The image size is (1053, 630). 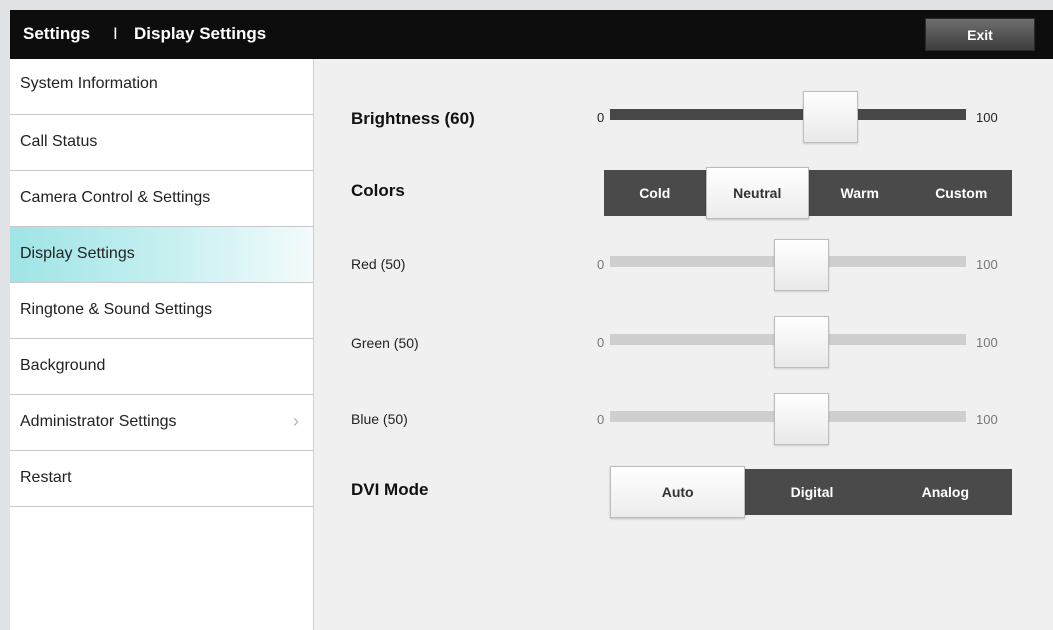 I want to click on sidebar-item-camera-control: Camera Control & Settings, so click(x=161, y=199).